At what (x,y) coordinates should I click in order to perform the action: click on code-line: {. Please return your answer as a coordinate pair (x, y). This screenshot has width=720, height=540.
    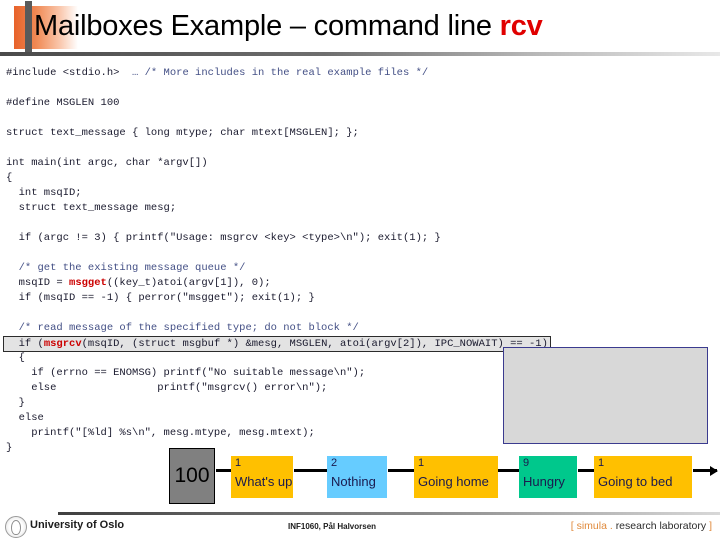
    Looking at the image, I should click on (356, 178).